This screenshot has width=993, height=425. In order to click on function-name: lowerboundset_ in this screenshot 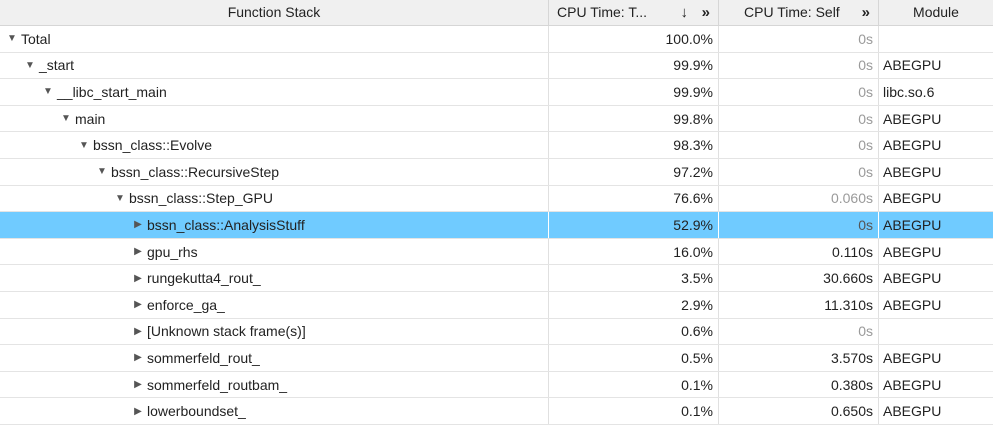, I will do `click(196, 411)`.